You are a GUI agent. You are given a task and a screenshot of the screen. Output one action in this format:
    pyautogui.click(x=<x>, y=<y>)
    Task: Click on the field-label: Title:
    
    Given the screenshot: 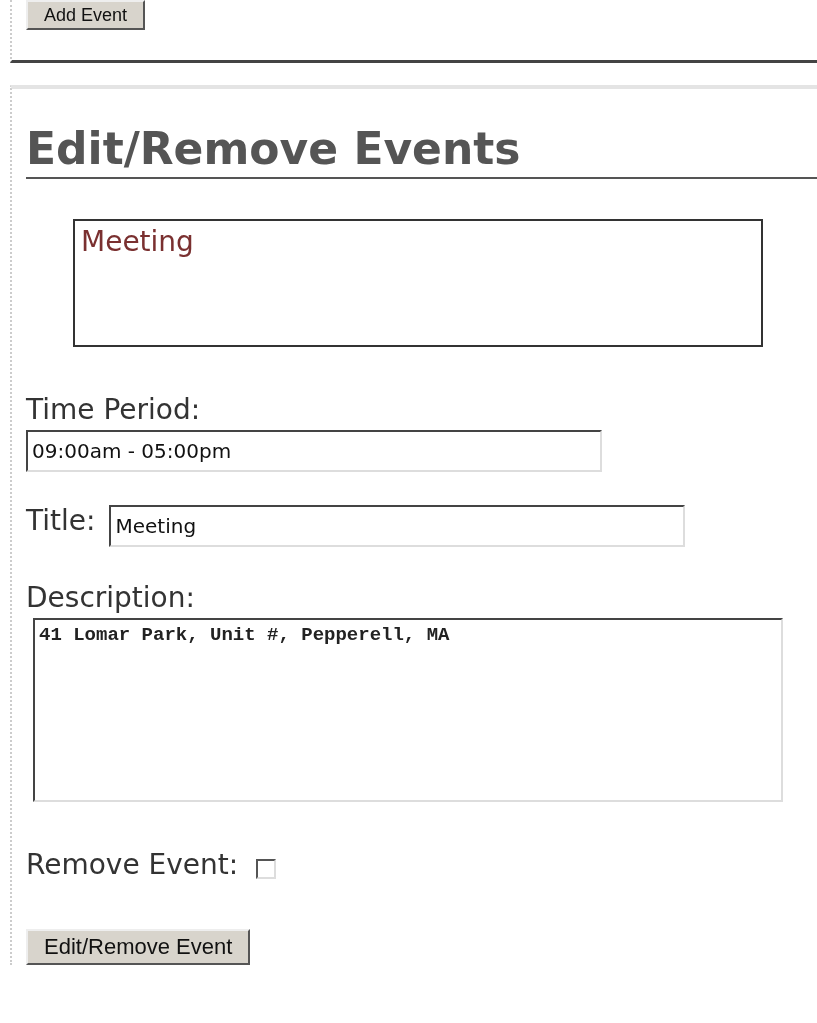 What is the action you would take?
    pyautogui.click(x=61, y=521)
    